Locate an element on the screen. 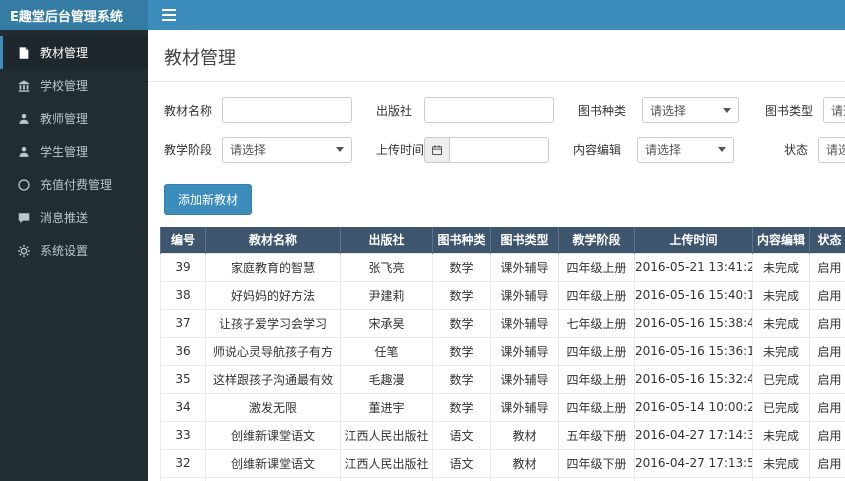 This screenshot has height=481, width=845. header-stage: 教学阶段 is located at coordinates (596, 240).